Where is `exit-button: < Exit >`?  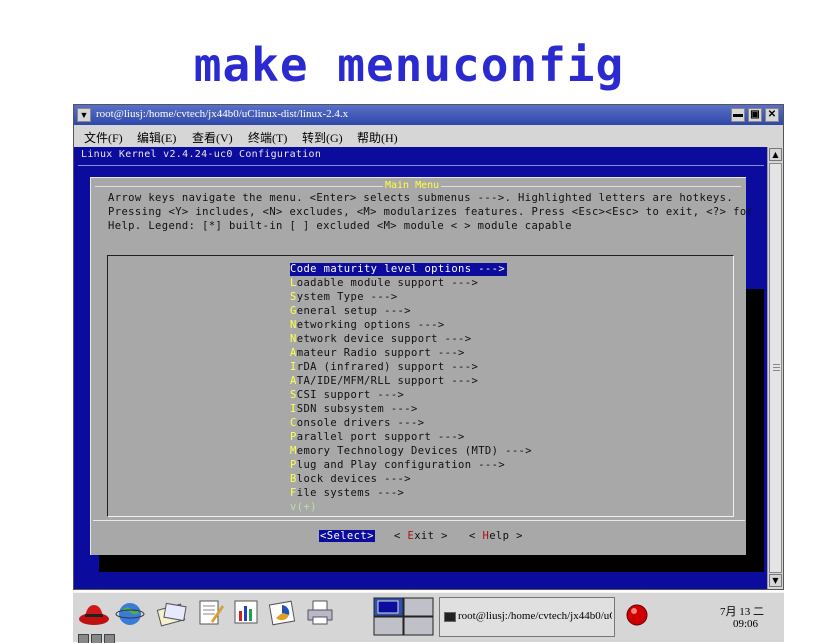
exit-button: < Exit > is located at coordinates (421, 536).